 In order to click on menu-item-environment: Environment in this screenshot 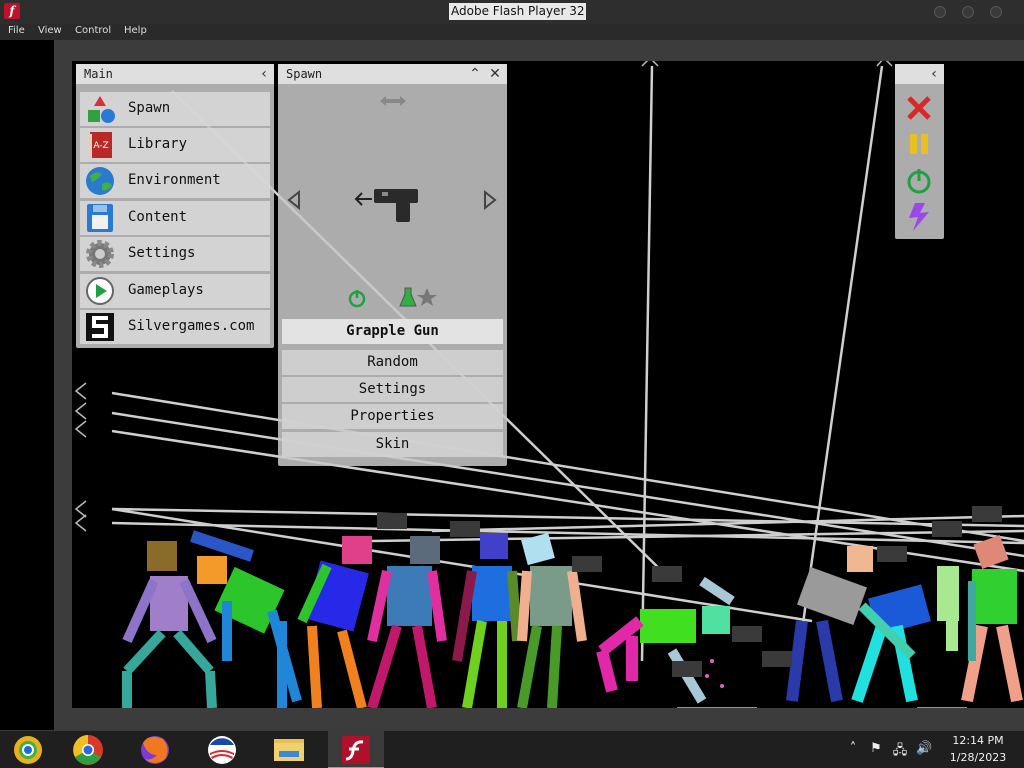, I will do `click(175, 181)`.